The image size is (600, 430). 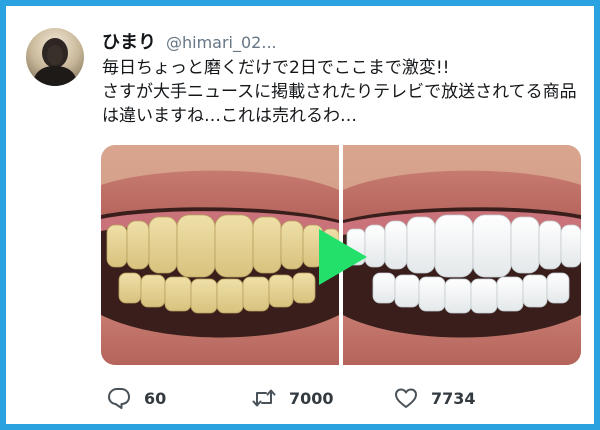 I want to click on retweet-icon, so click(x=264, y=398).